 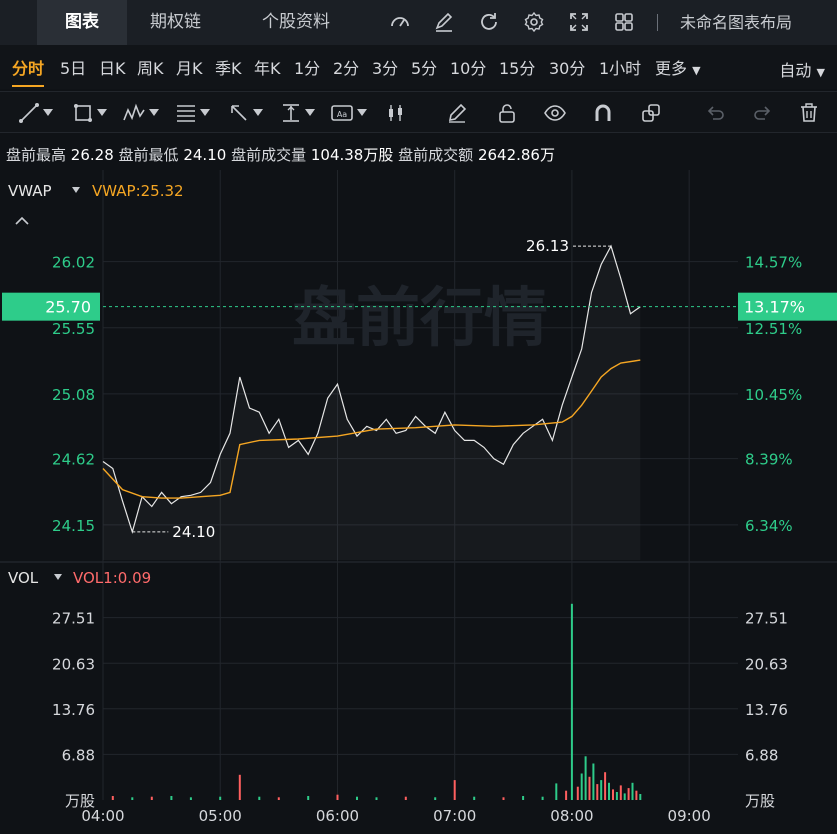 I want to click on price-tick-label: 24.15, so click(x=73, y=526).